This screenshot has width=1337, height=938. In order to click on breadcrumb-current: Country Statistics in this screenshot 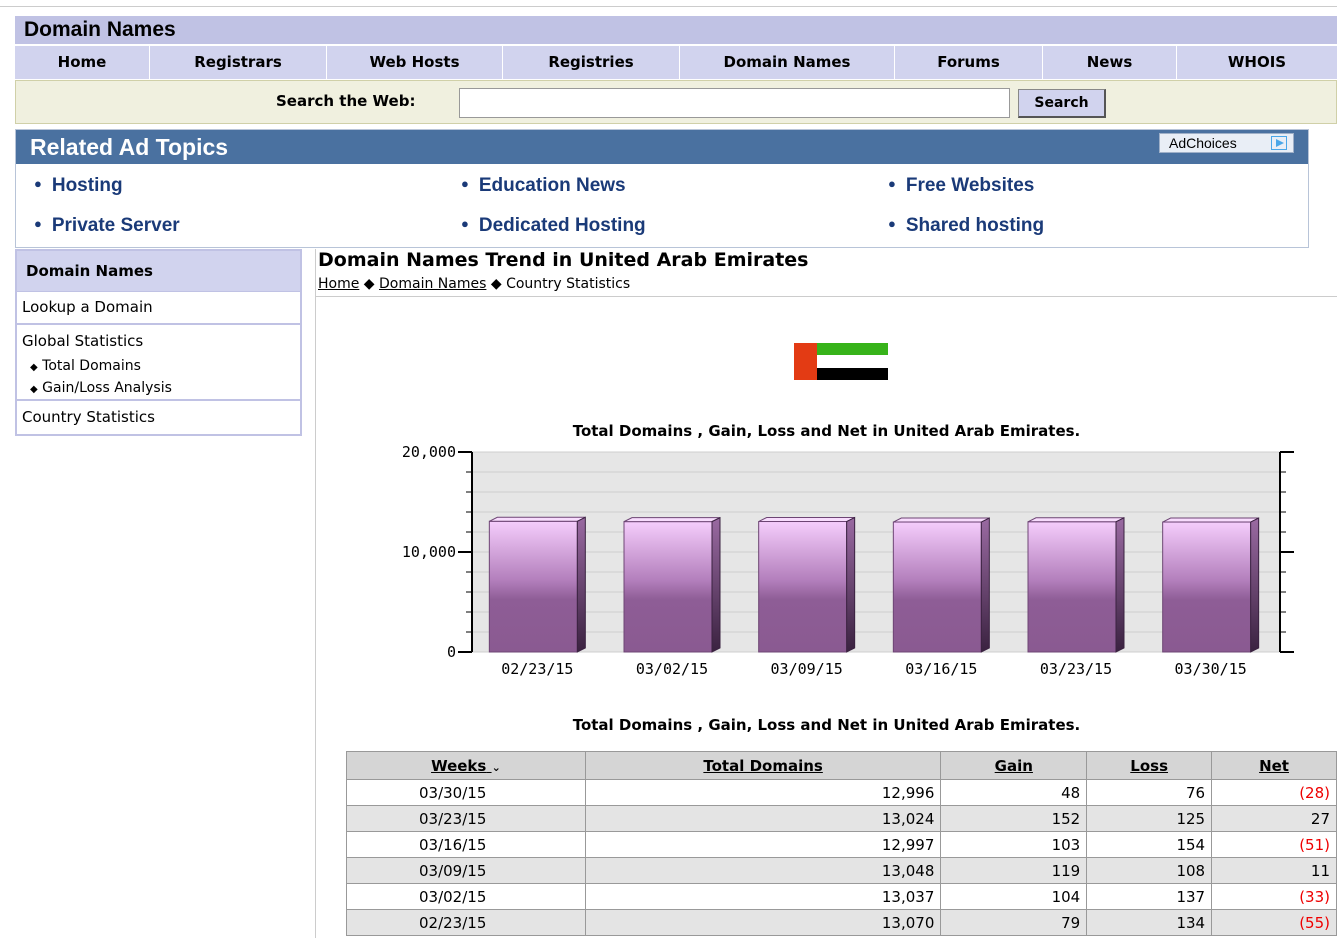, I will do `click(568, 284)`.